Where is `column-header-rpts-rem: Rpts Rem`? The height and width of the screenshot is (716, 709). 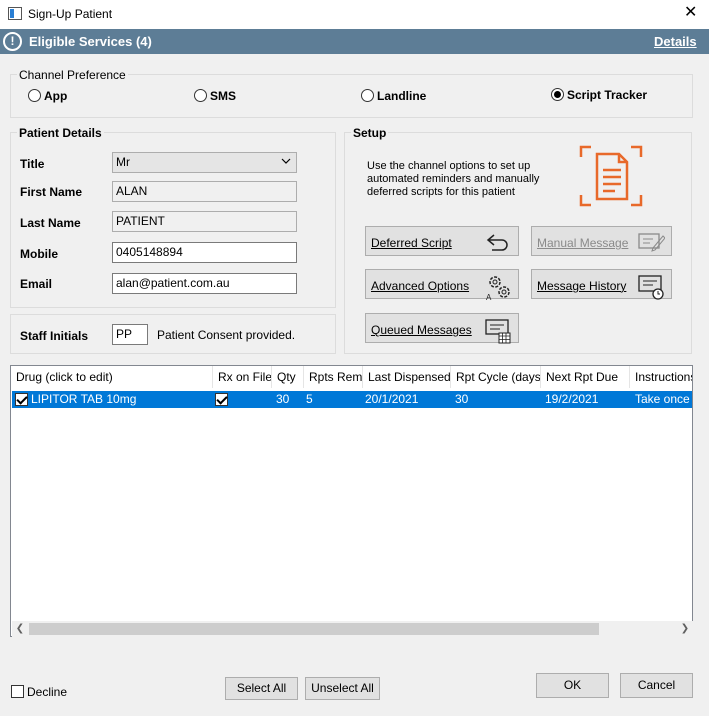
column-header-rpts-rem: Rpts Rem is located at coordinates (333, 377).